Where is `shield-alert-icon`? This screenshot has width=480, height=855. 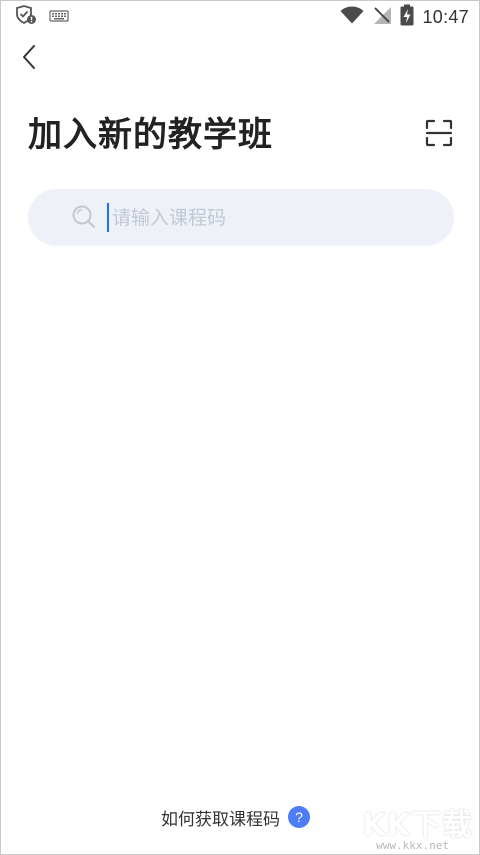
shield-alert-icon is located at coordinates (26, 17).